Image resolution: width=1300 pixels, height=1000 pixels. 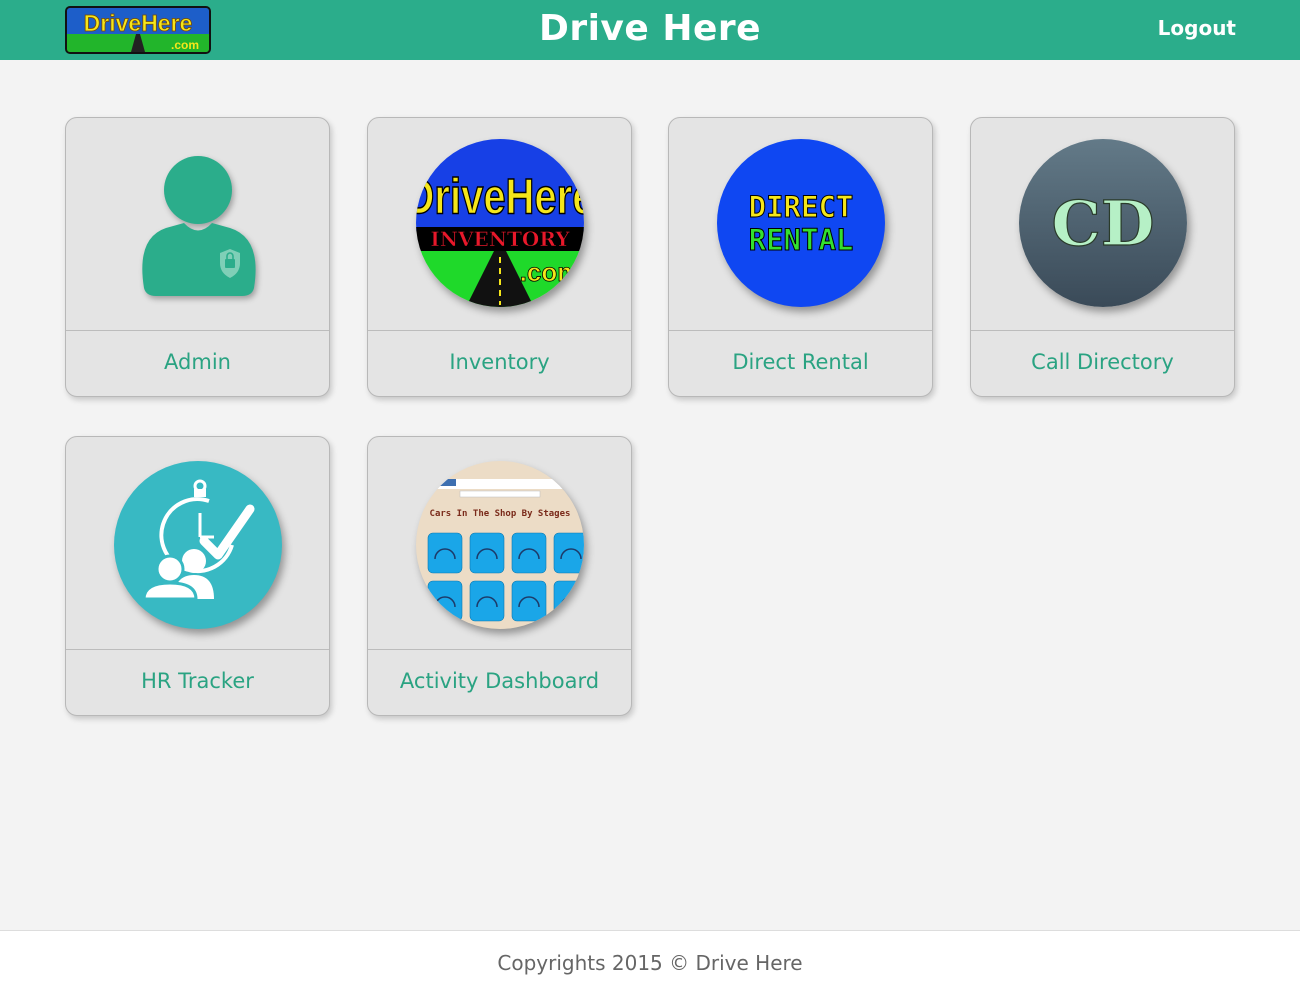 What do you see at coordinates (185, 45) in the screenshot?
I see `logo-sub-text: .com` at bounding box center [185, 45].